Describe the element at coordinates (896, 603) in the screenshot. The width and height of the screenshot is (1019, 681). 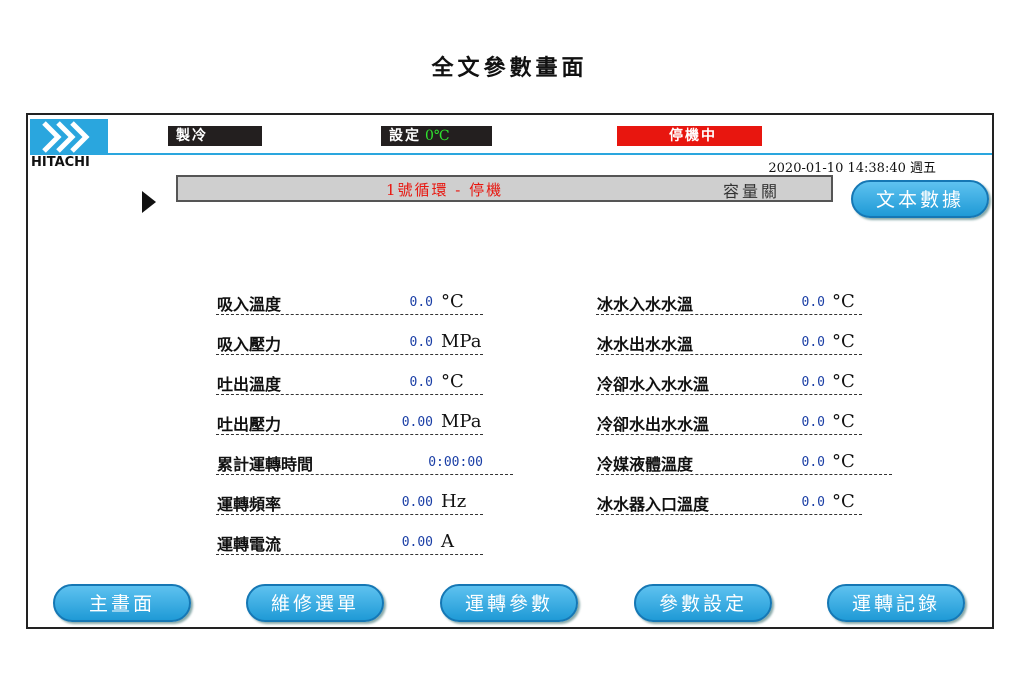
I see `nav-operation-log-button: 運轉記錄` at that location.